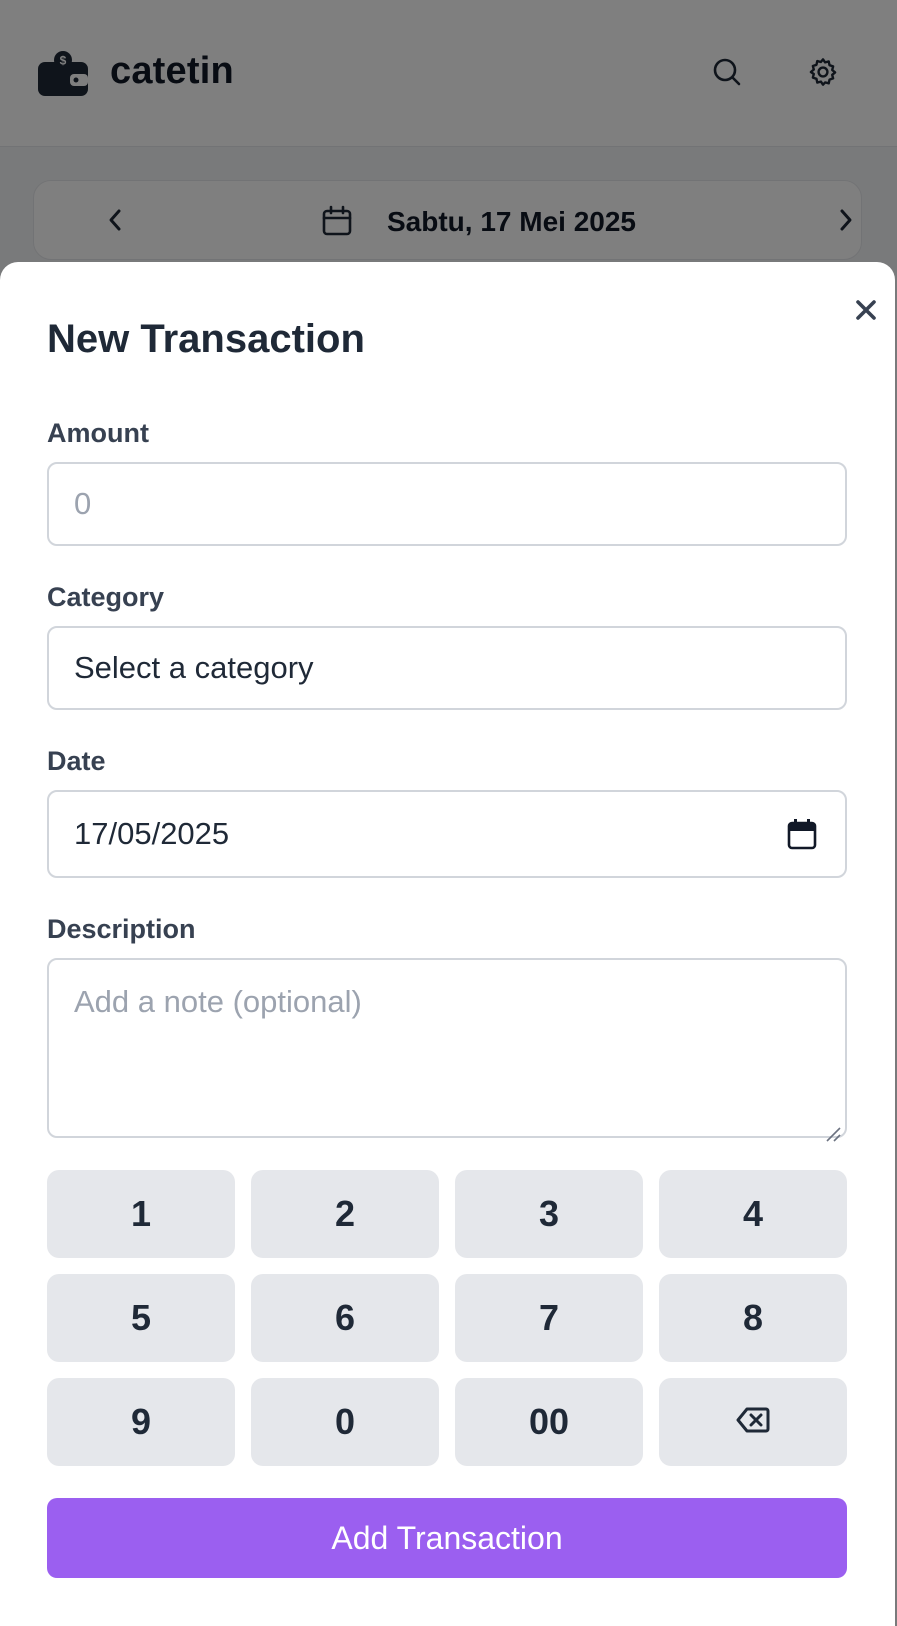  What do you see at coordinates (345, 1422) in the screenshot?
I see `keypad-key: 0` at bounding box center [345, 1422].